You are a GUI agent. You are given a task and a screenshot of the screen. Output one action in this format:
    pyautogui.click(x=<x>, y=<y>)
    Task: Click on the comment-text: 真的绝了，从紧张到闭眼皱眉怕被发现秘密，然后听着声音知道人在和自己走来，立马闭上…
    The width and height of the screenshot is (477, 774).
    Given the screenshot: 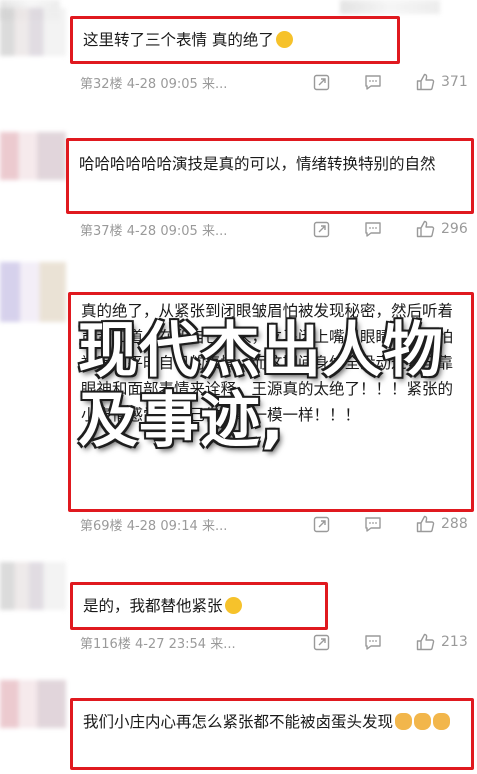 What is the action you would take?
    pyautogui.click(x=267, y=363)
    